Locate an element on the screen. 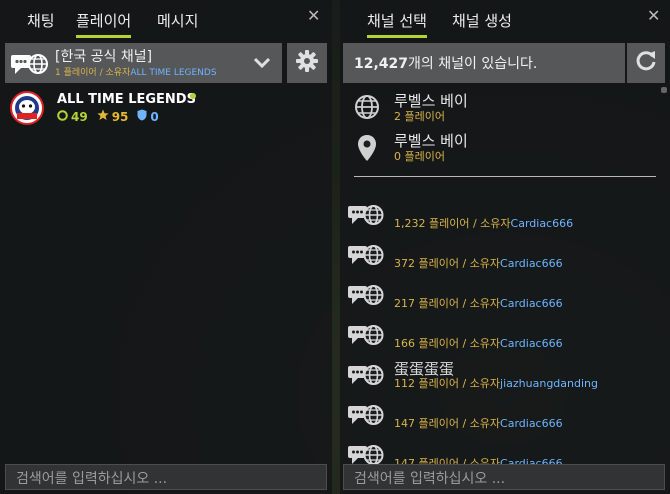 The width and height of the screenshot is (670, 494). channel-list-item: 1,232 플레이어 / 소유자Cardiac666 is located at coordinates (500, 217).